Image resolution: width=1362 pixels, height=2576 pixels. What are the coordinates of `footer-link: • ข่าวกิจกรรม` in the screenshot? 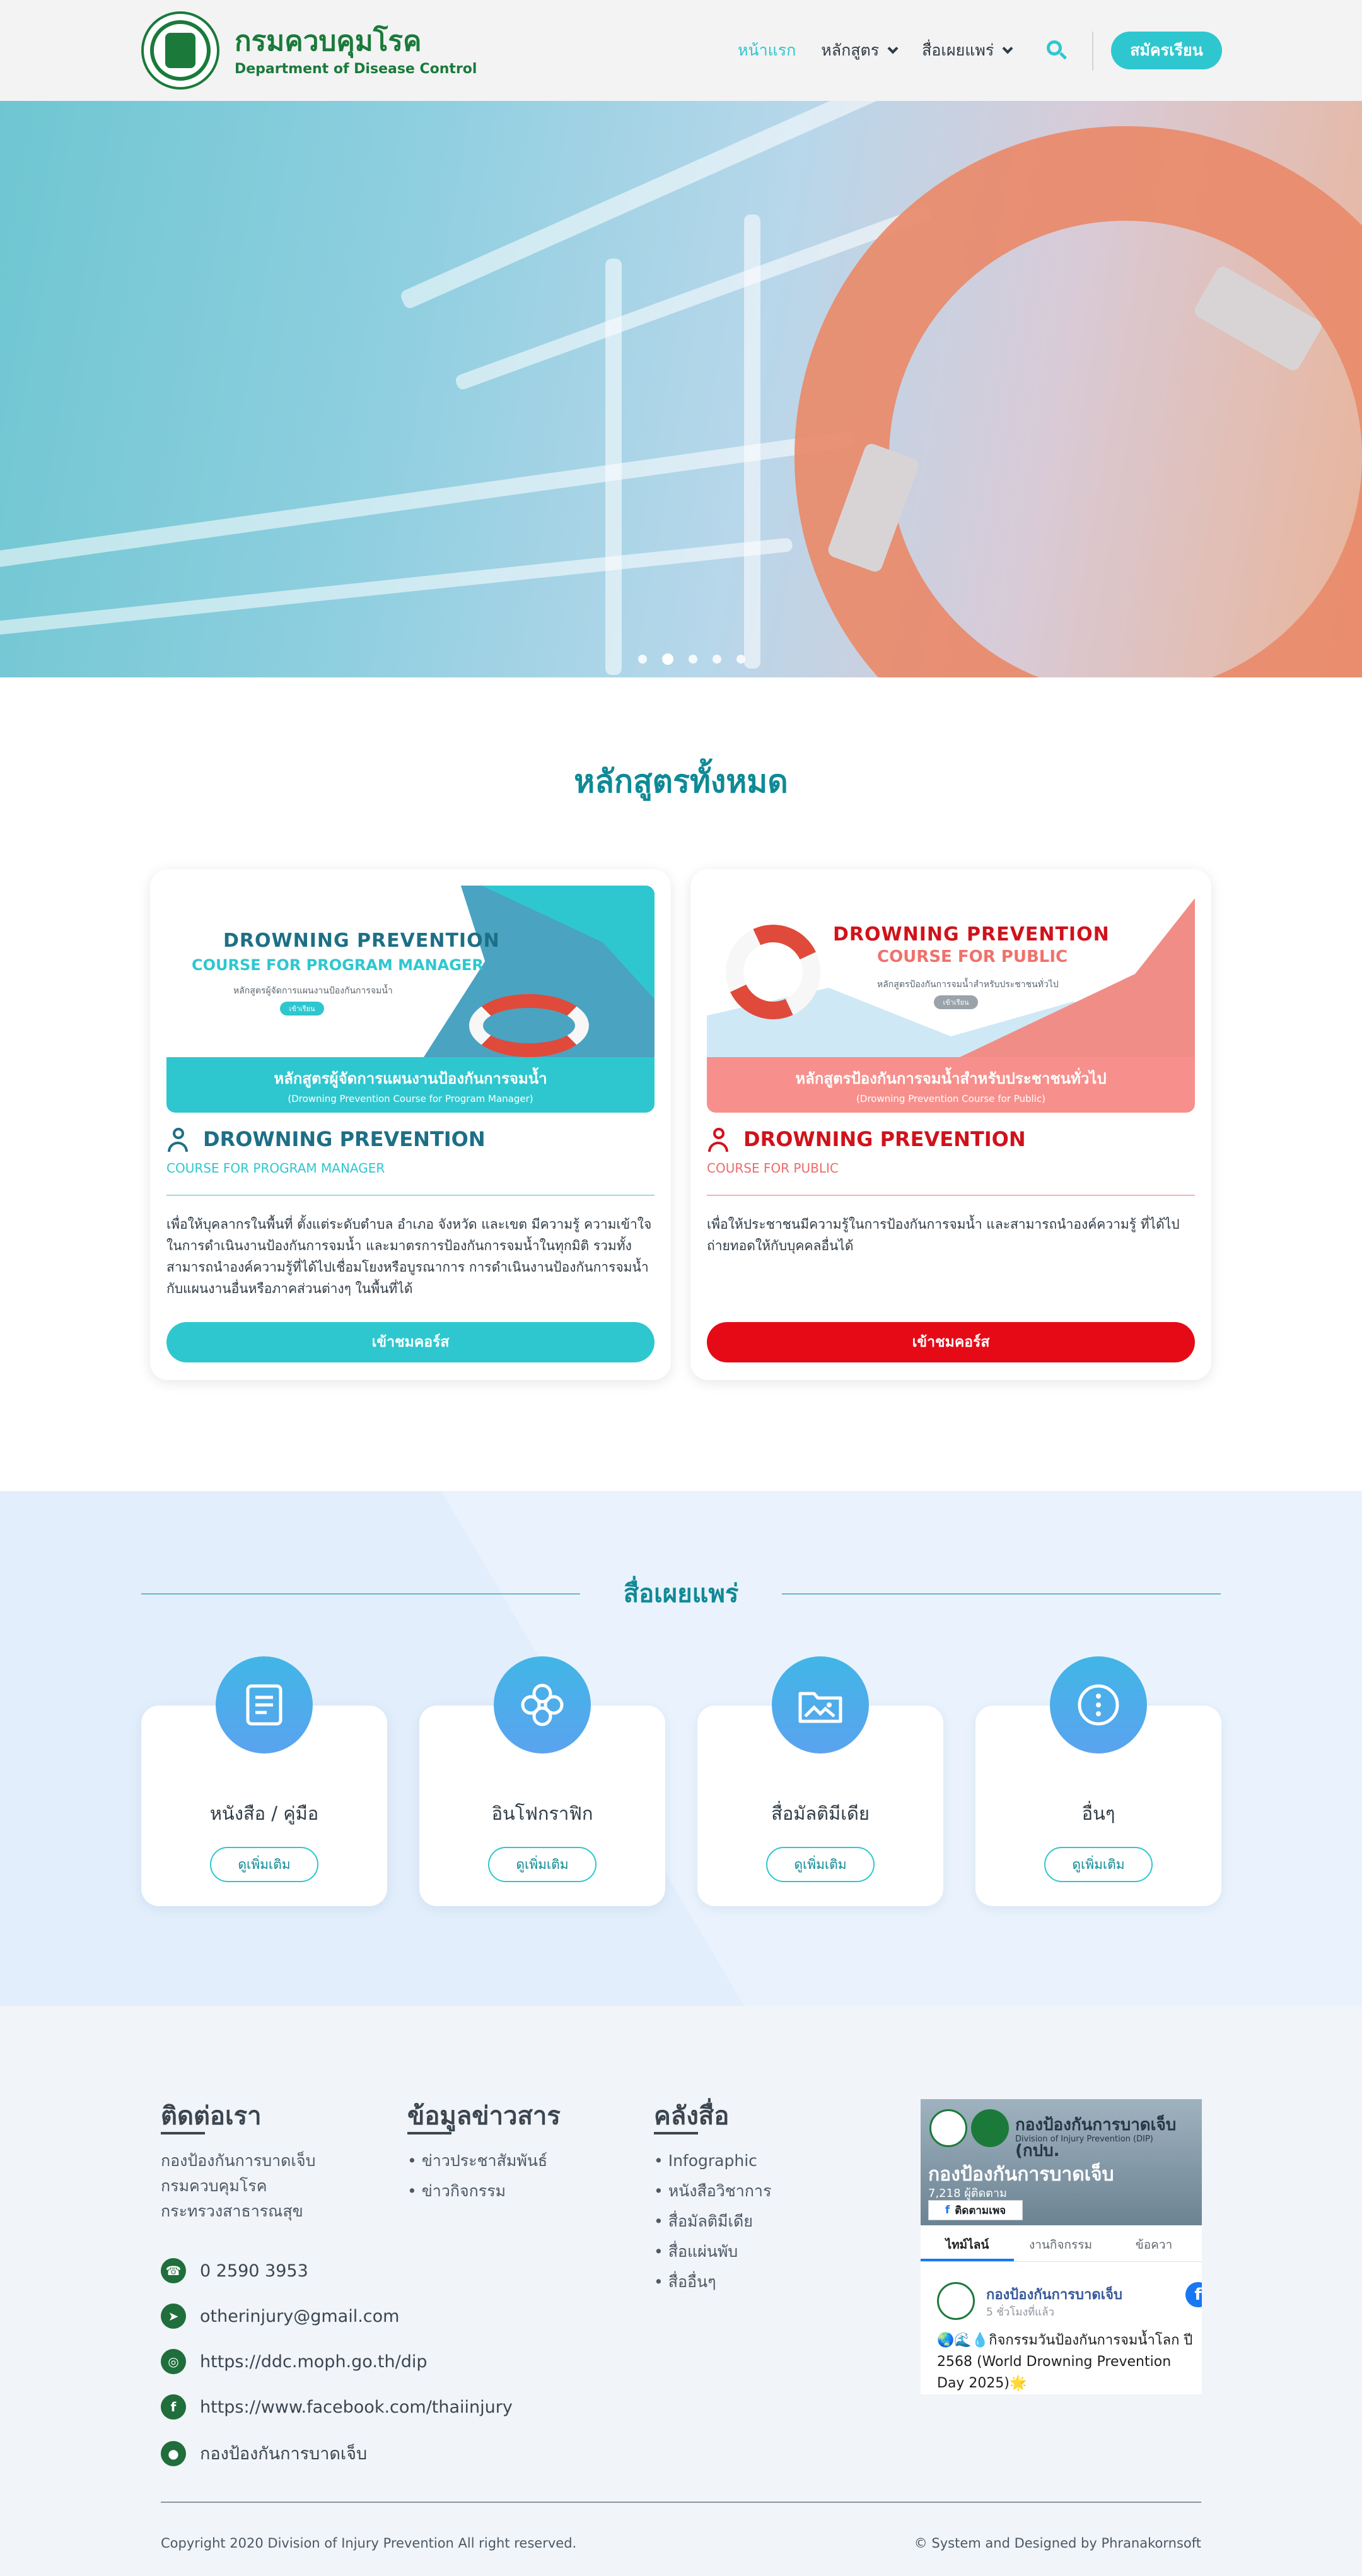 It's located at (477, 2191).